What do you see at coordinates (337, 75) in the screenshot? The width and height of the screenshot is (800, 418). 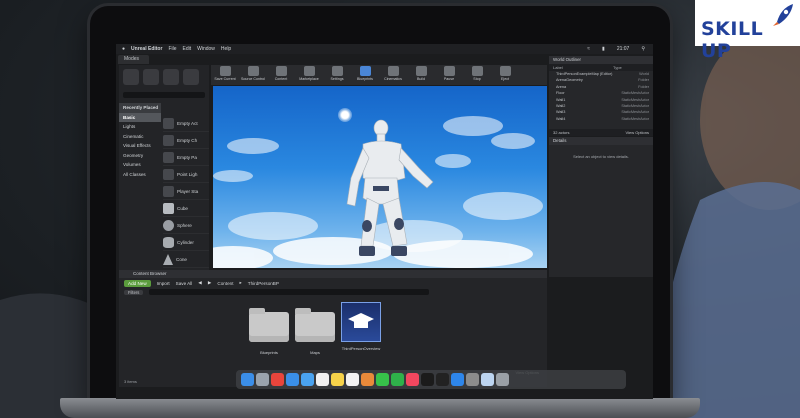 I see `toolbar-button-settings: Settings` at bounding box center [337, 75].